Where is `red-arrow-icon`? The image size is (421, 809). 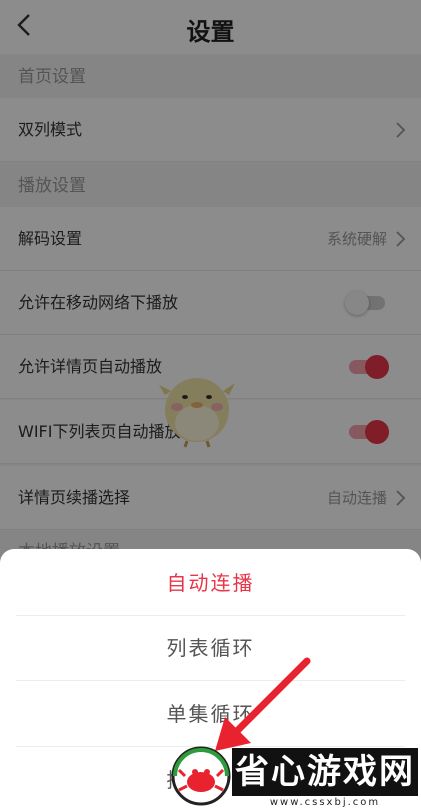 red-arrow-icon is located at coordinates (263, 704).